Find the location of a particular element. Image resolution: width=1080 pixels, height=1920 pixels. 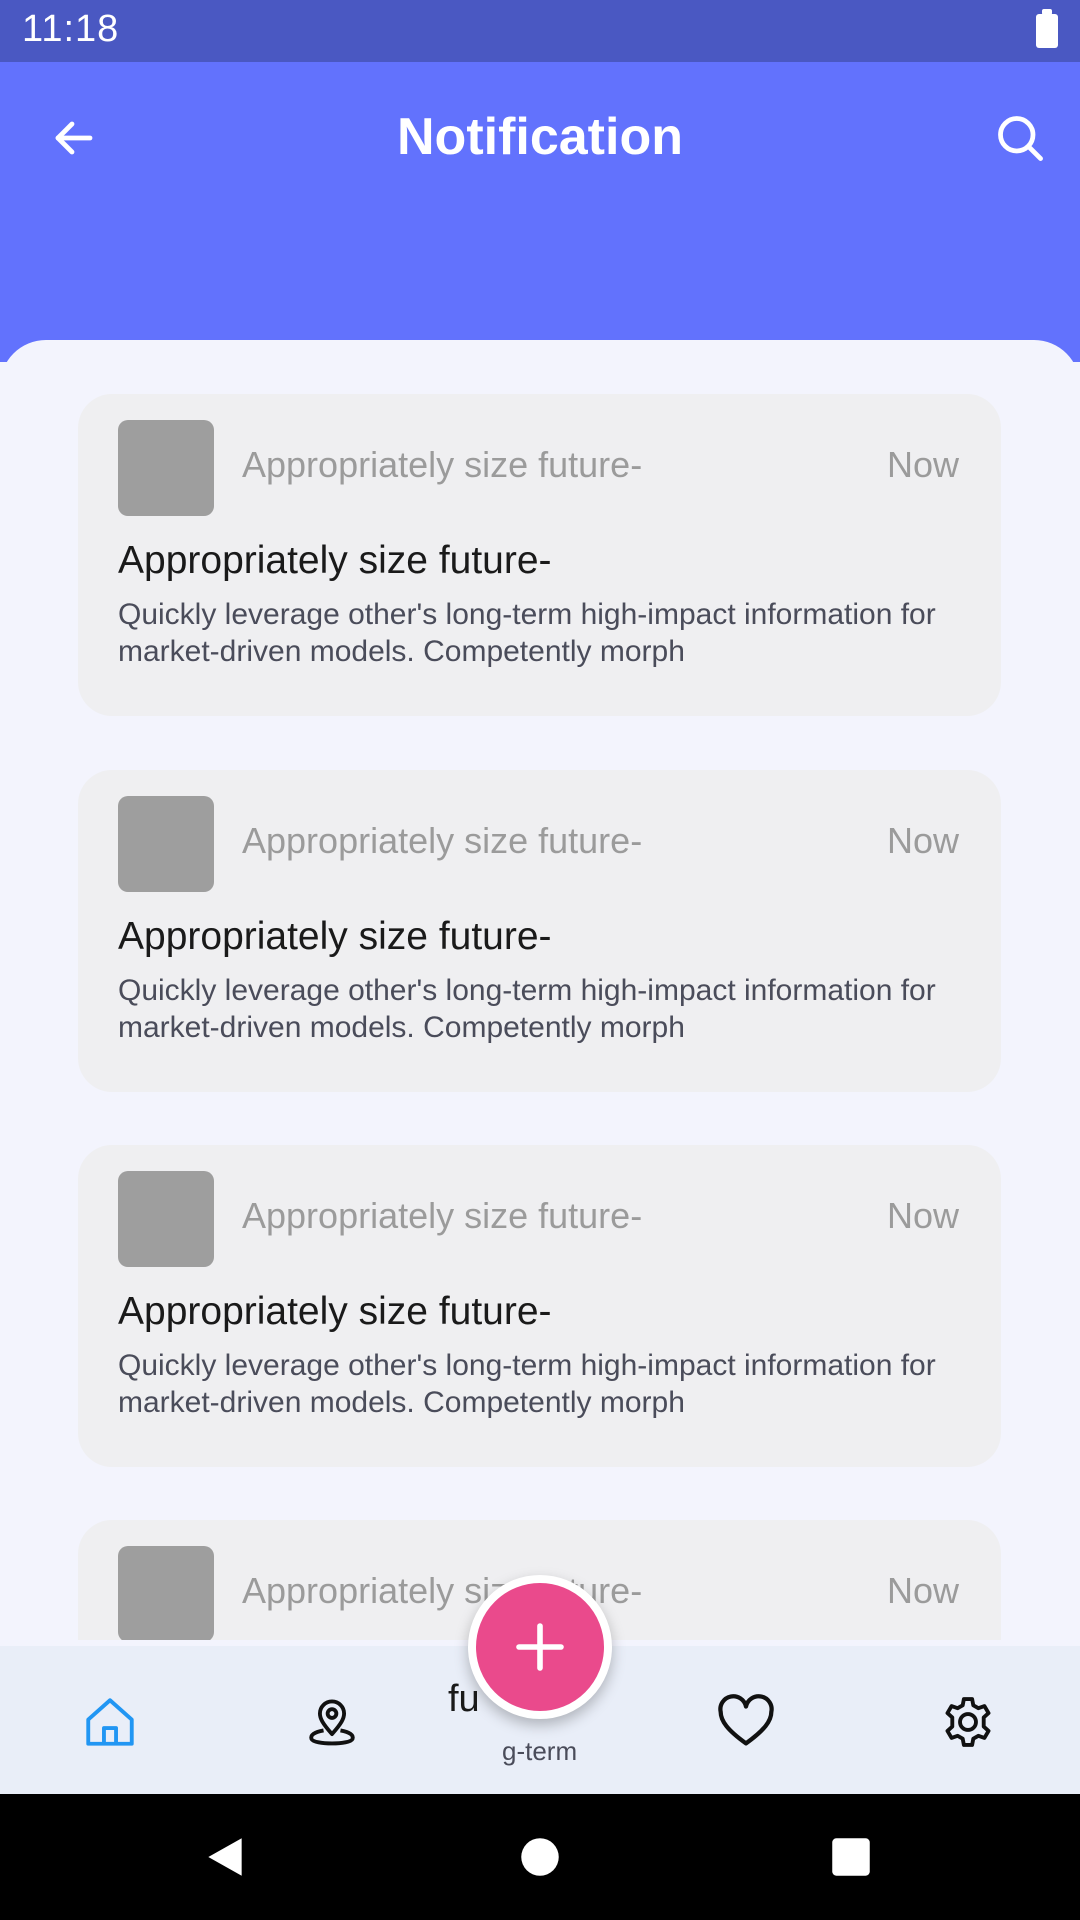

plus-icon is located at coordinates (540, 1647).